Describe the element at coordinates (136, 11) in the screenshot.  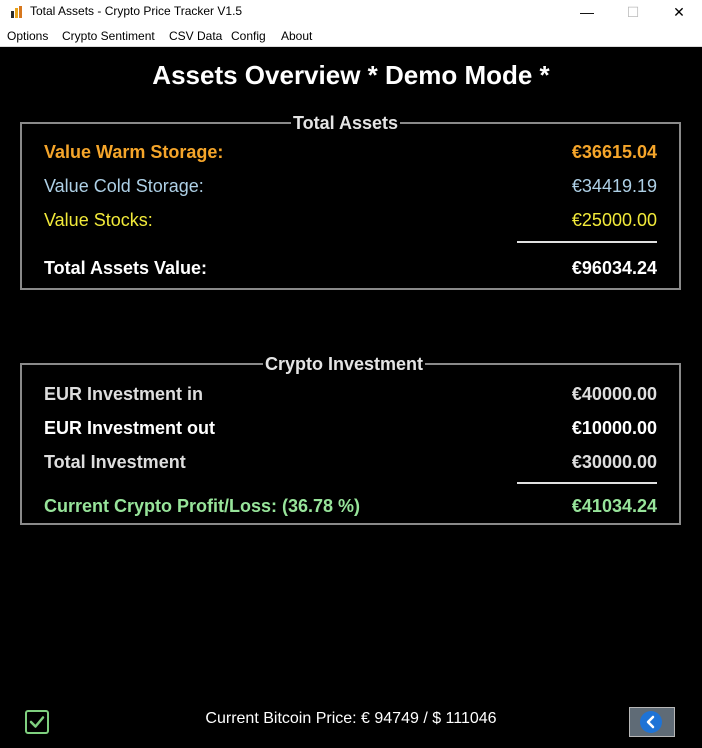
I see `window-title: Total Assets - Crypto Price Tracker V1.5` at that location.